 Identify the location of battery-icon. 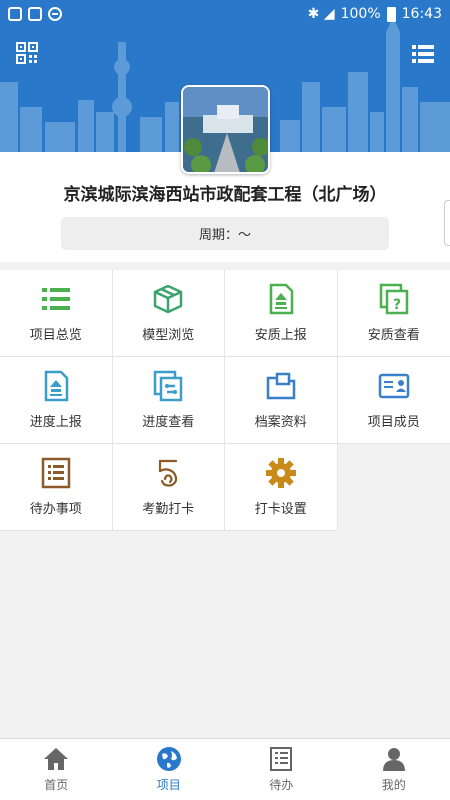
(391, 14).